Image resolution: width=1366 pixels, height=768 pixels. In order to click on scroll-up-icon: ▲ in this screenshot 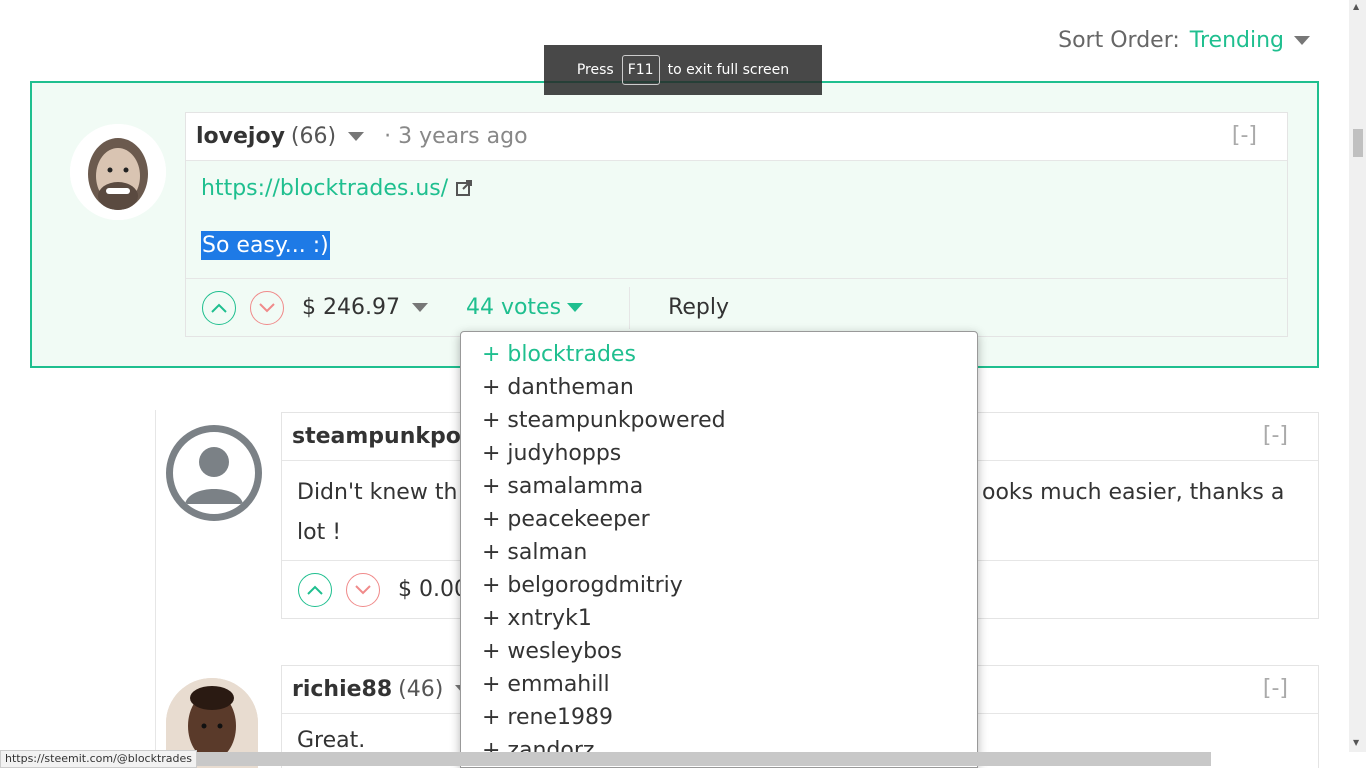, I will do `click(1356, 6)`.